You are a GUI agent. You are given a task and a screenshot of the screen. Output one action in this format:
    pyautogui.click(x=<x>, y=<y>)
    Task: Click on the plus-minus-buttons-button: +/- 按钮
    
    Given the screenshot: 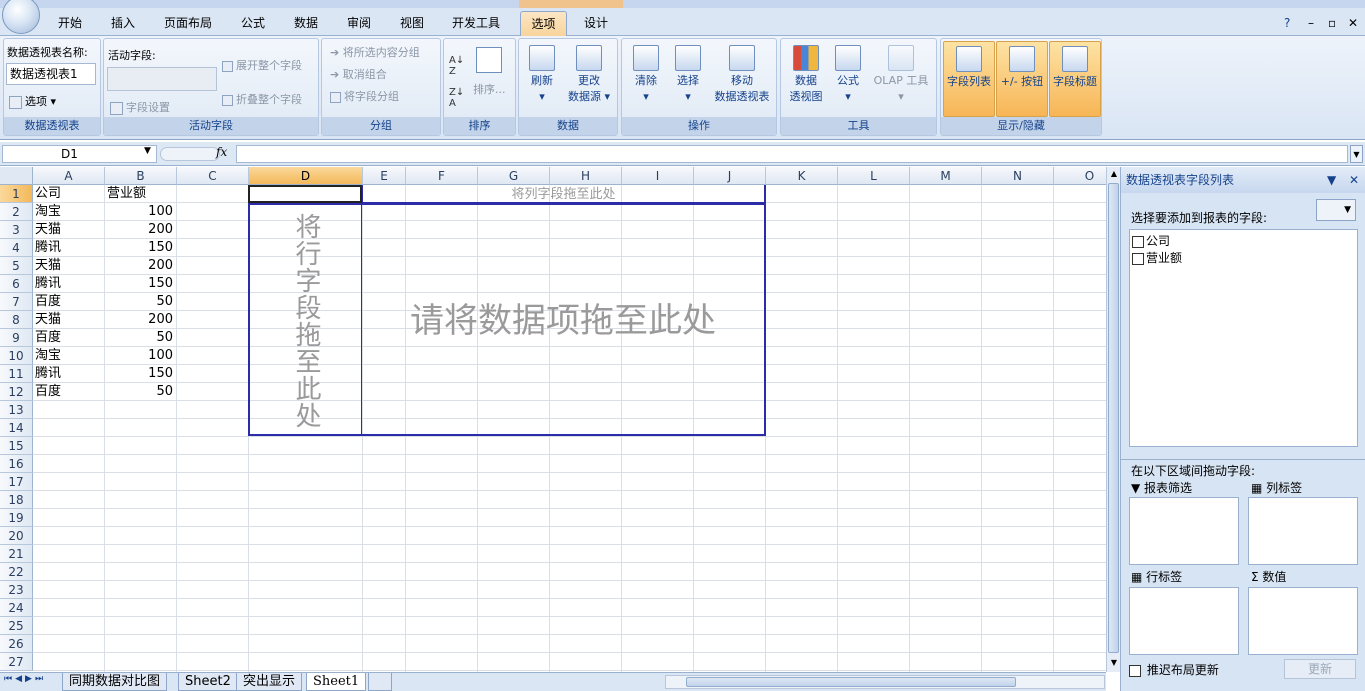 What is the action you would take?
    pyautogui.click(x=1022, y=79)
    